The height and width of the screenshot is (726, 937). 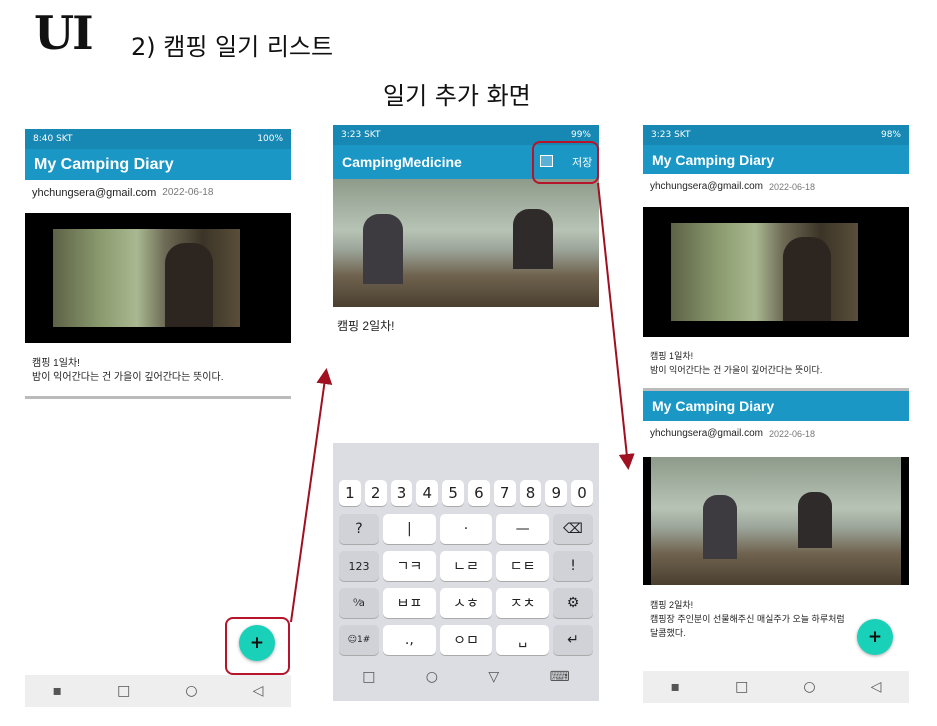 I want to click on arrow-to-add-screen, so click(x=311, y=495).